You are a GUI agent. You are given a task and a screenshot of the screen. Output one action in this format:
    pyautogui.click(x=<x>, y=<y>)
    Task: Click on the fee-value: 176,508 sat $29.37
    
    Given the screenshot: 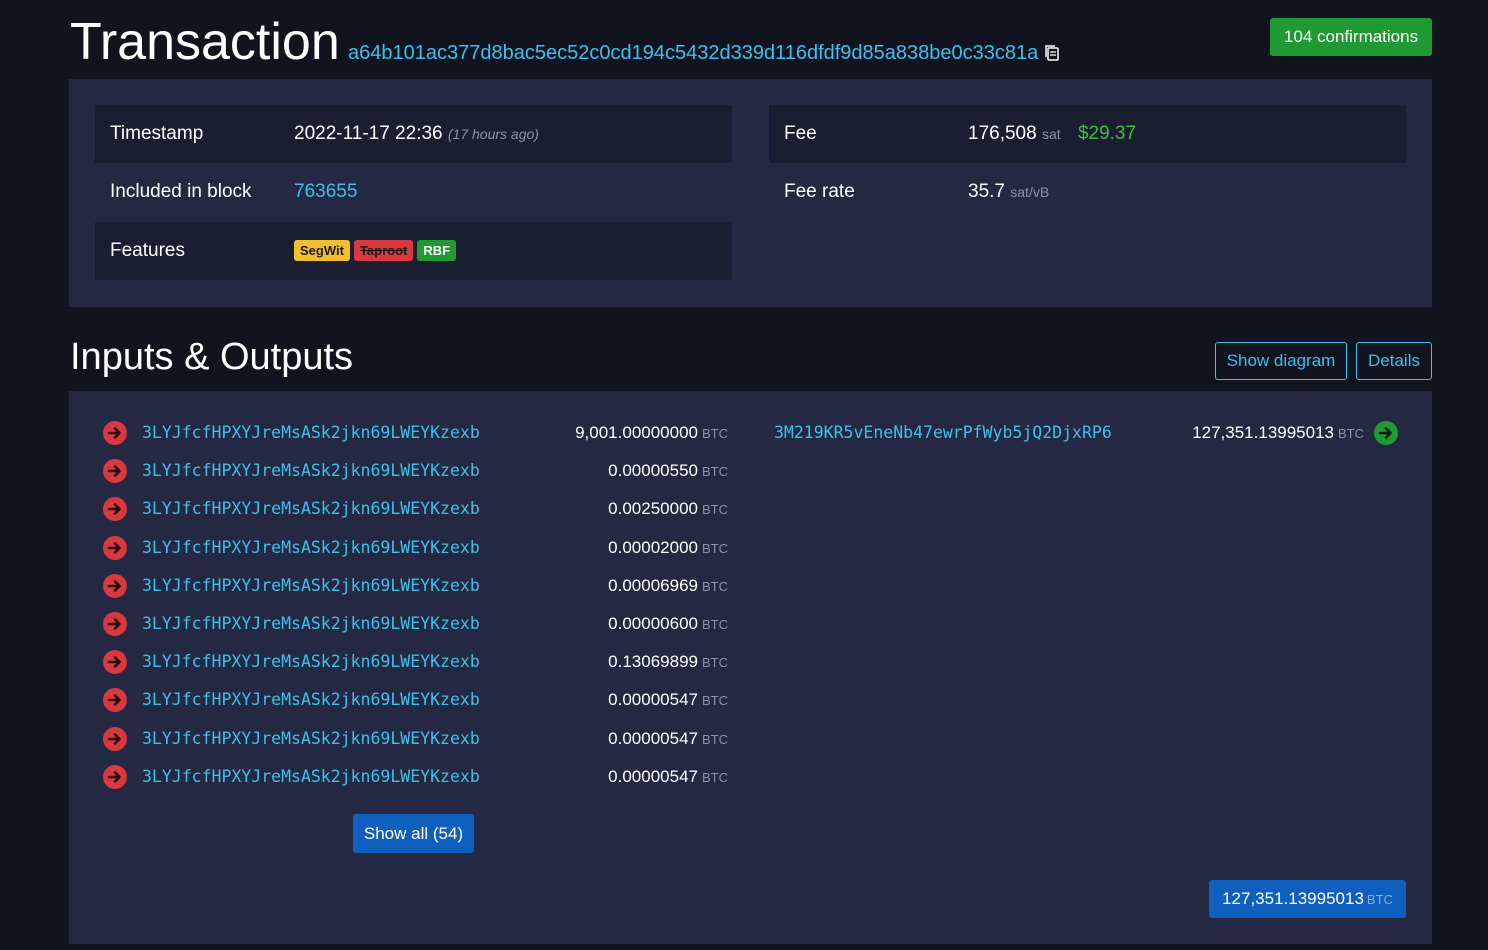 What is the action you would take?
    pyautogui.click(x=1052, y=134)
    